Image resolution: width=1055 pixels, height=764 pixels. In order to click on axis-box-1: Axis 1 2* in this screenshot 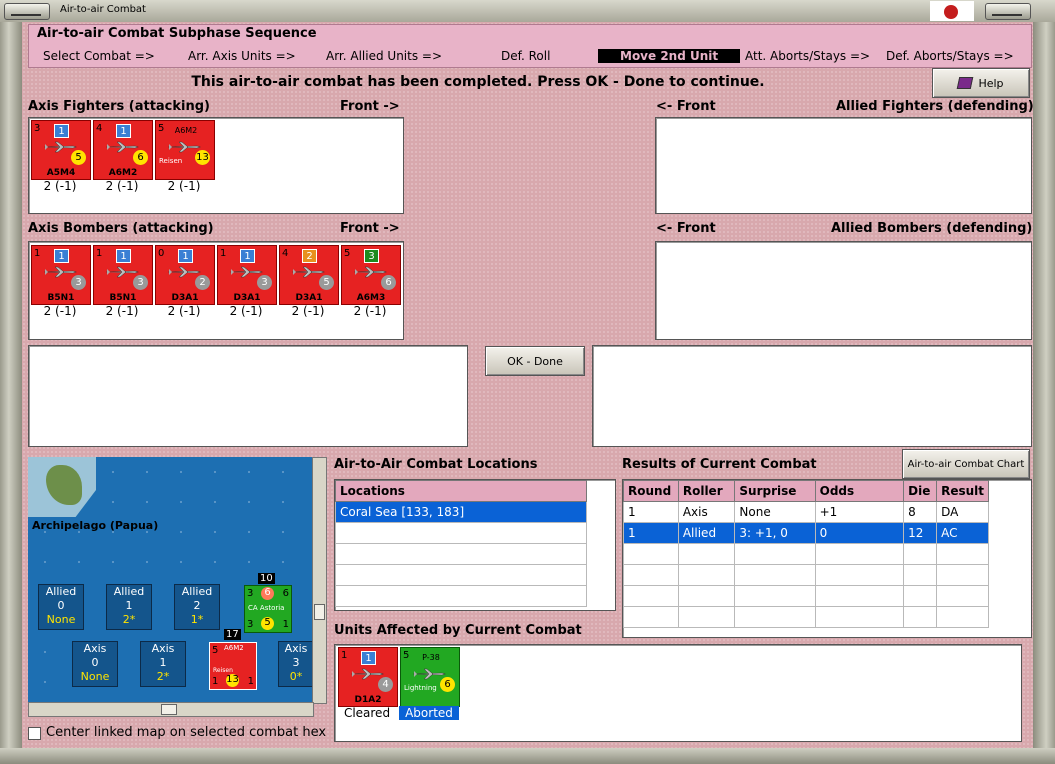, I will do `click(163, 664)`.